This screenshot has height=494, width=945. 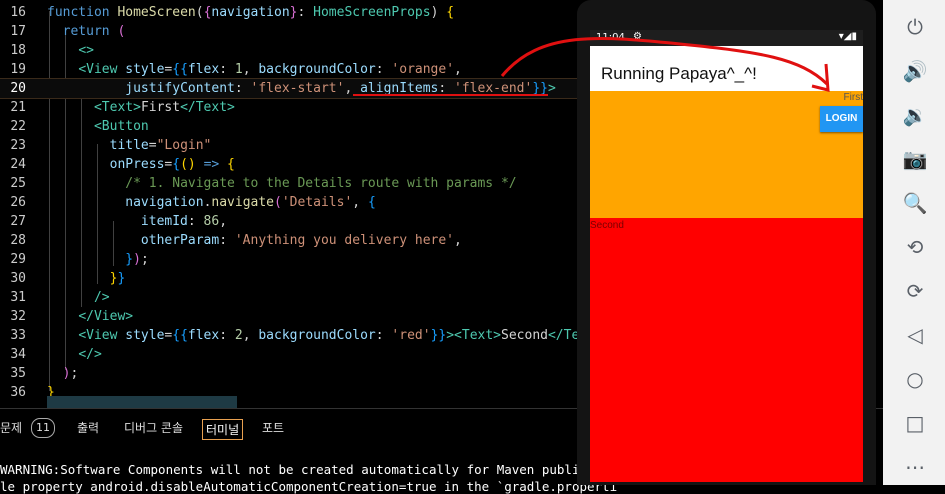 I want to click on tab-terminal: 터미널, so click(x=223, y=429).